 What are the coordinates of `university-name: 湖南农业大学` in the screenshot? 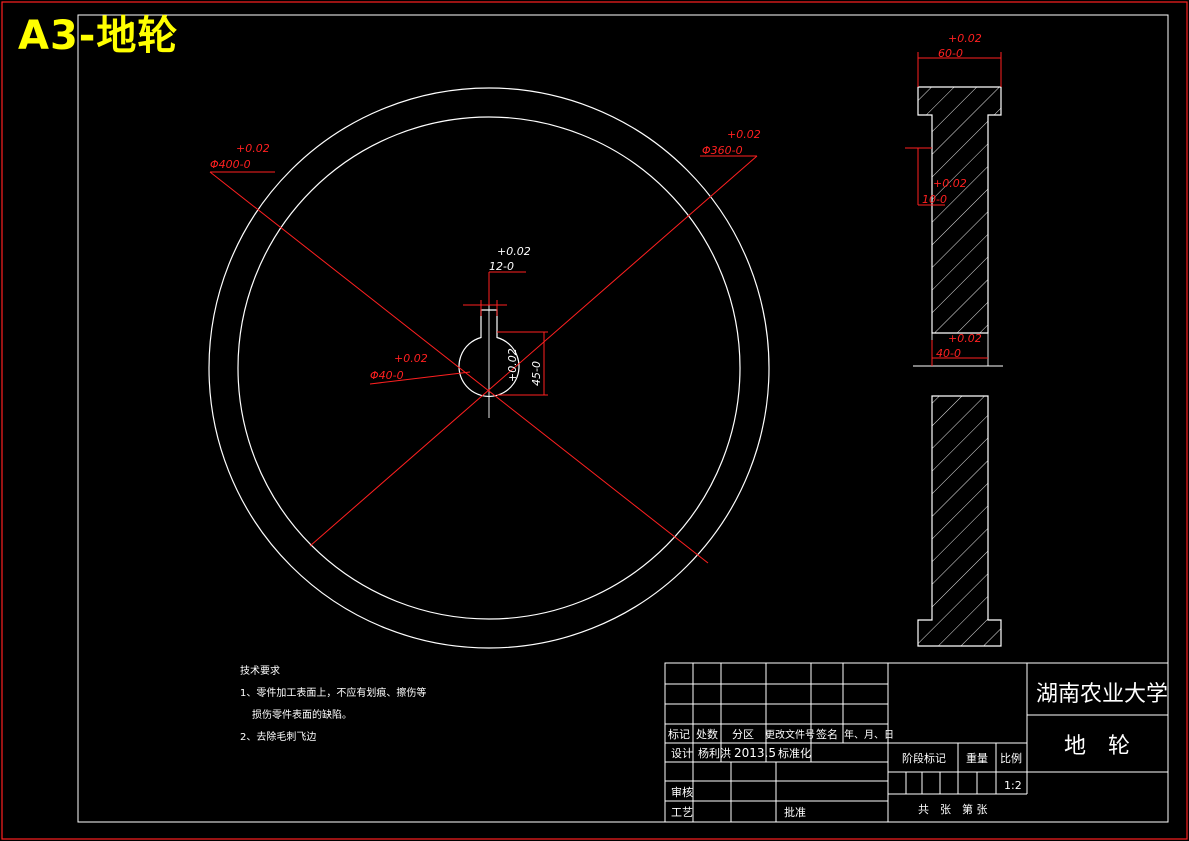 It's located at (1102, 694).